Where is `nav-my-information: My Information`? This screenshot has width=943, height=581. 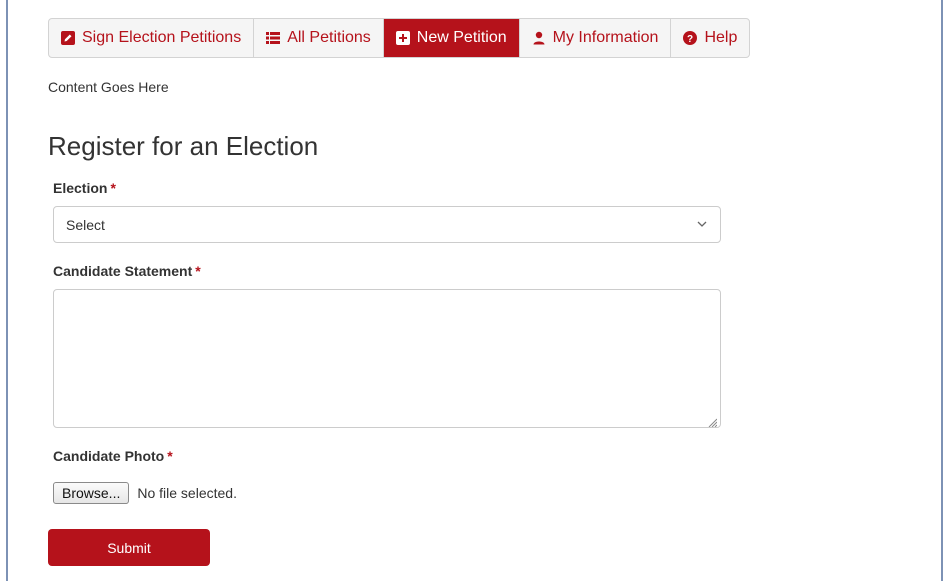
nav-my-information: My Information is located at coordinates (596, 38).